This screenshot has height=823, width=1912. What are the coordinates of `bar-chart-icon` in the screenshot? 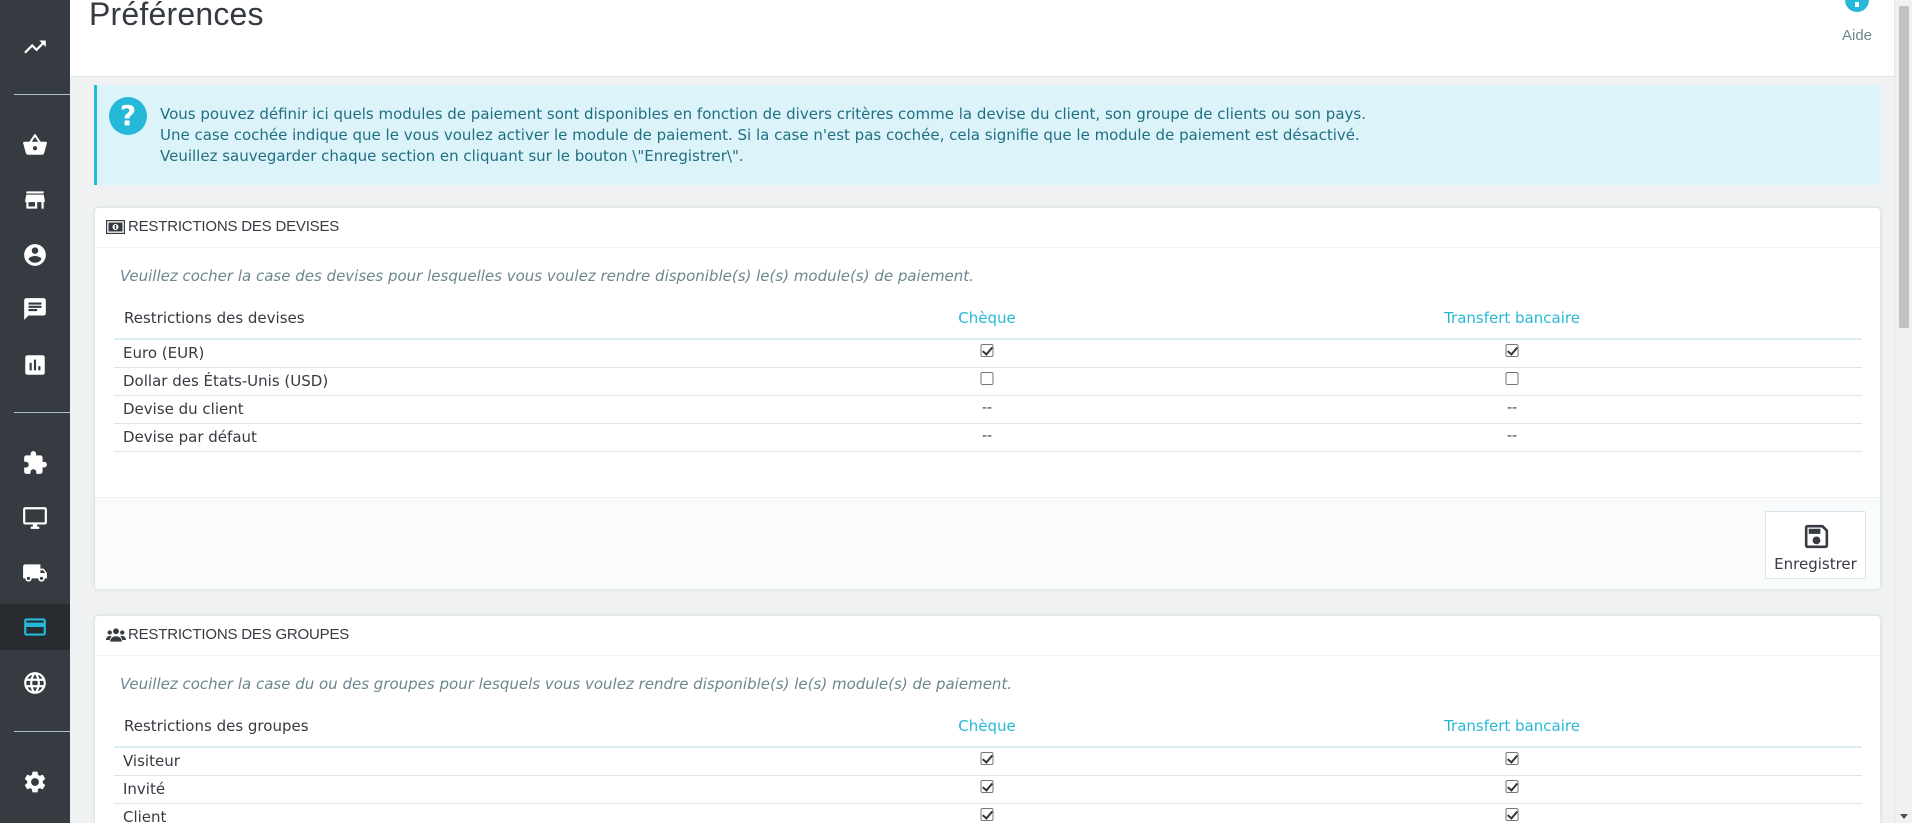 It's located at (35, 365).